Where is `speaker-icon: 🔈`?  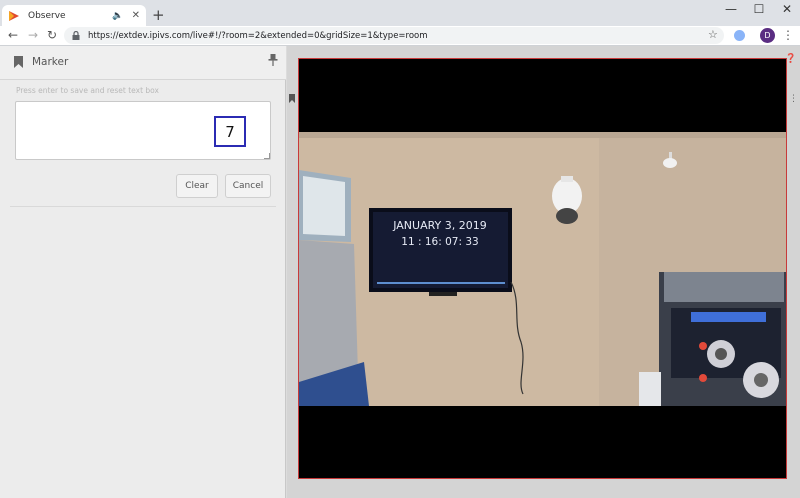 speaker-icon: 🔈 is located at coordinates (117, 16).